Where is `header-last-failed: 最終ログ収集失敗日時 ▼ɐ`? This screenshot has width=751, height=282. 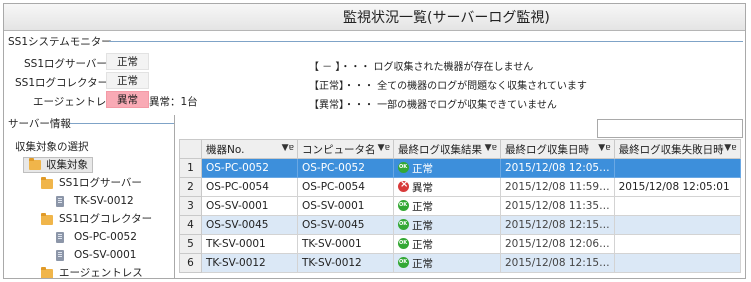
header-last-failed: 最終ログ収集失敗日時 ▼ɐ is located at coordinates (677, 149).